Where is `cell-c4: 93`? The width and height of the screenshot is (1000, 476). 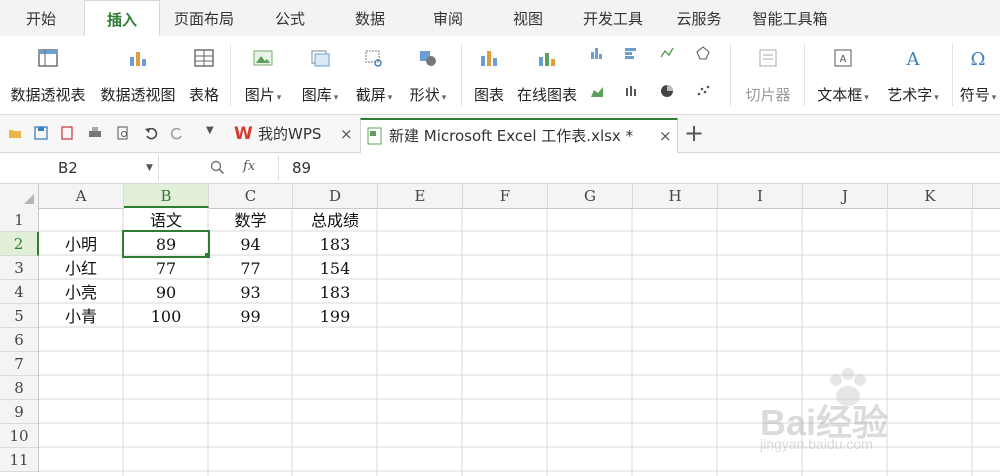 cell-c4: 93 is located at coordinates (250, 291).